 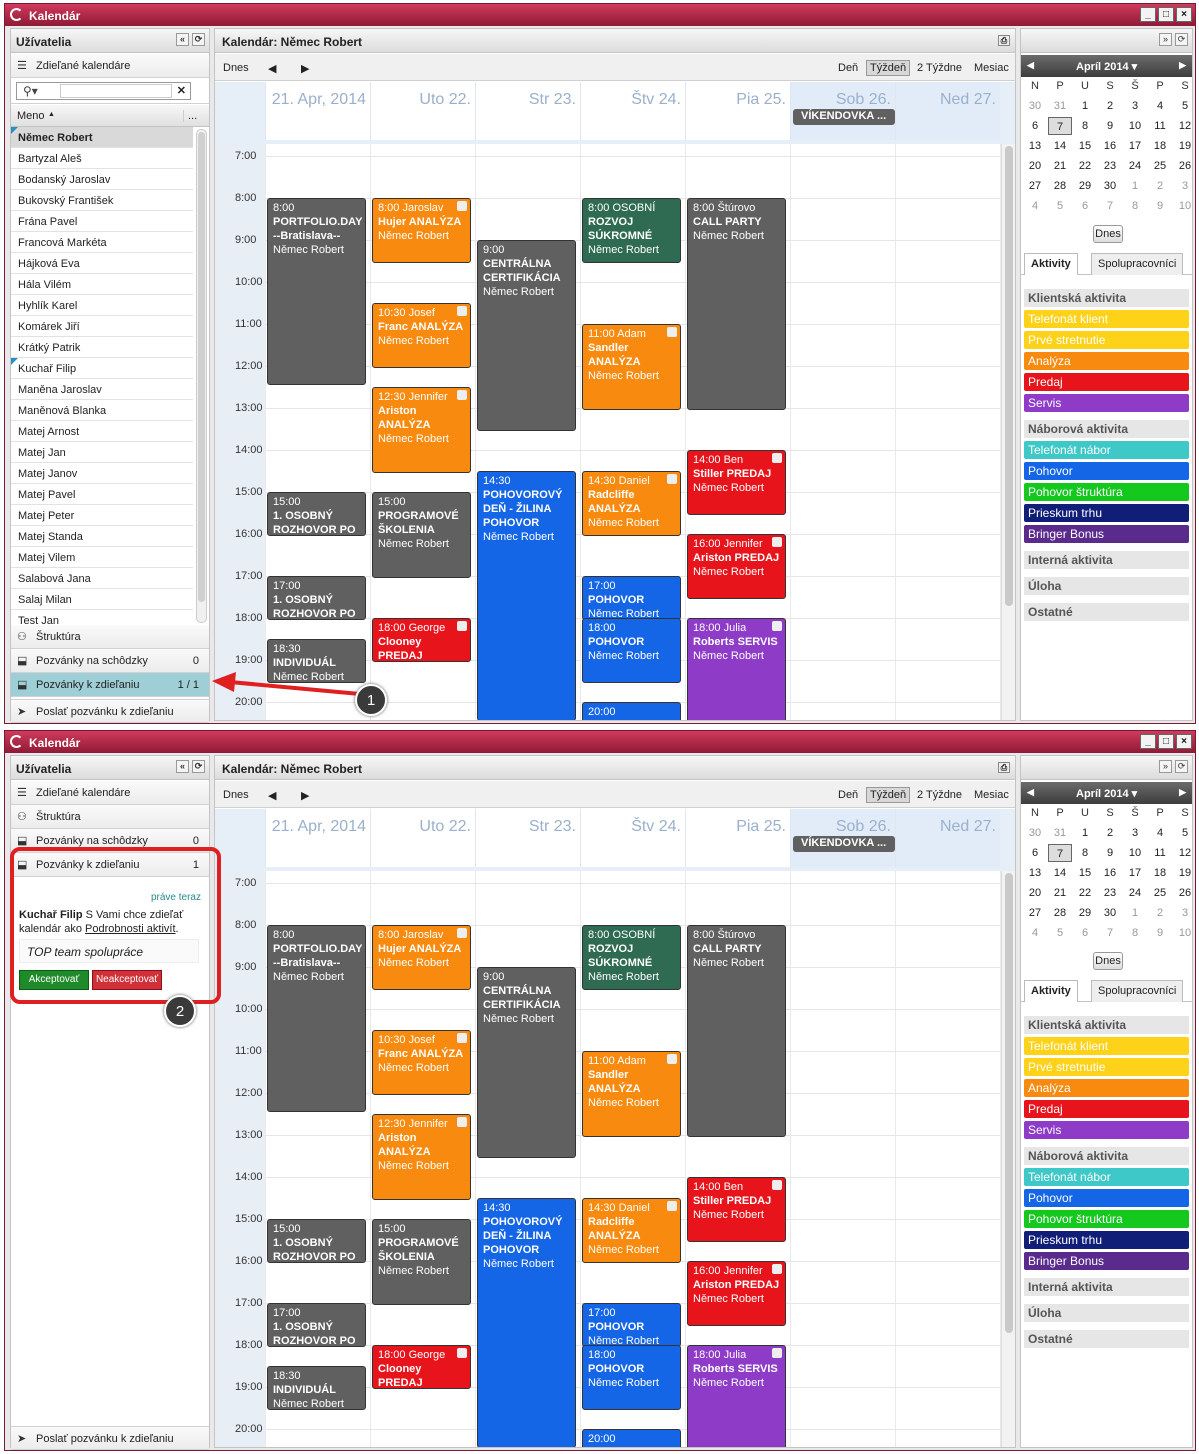 What do you see at coordinates (102, 410) in the screenshot?
I see `list-item: Maněnová Blanka` at bounding box center [102, 410].